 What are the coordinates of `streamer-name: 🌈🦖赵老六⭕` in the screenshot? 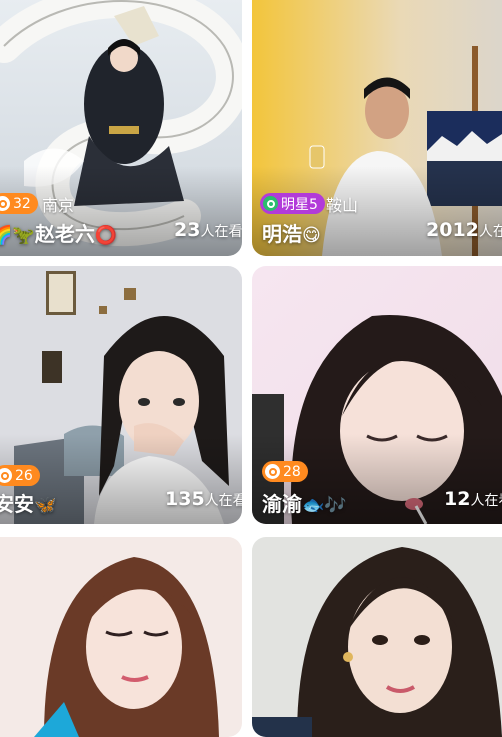 It's located at (59, 234).